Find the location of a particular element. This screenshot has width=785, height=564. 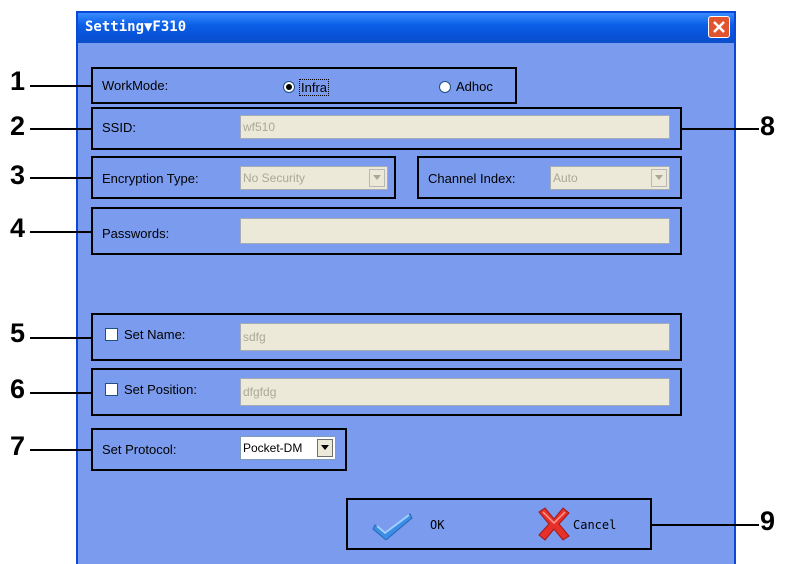

channel-dropdown-button is located at coordinates (659, 178).